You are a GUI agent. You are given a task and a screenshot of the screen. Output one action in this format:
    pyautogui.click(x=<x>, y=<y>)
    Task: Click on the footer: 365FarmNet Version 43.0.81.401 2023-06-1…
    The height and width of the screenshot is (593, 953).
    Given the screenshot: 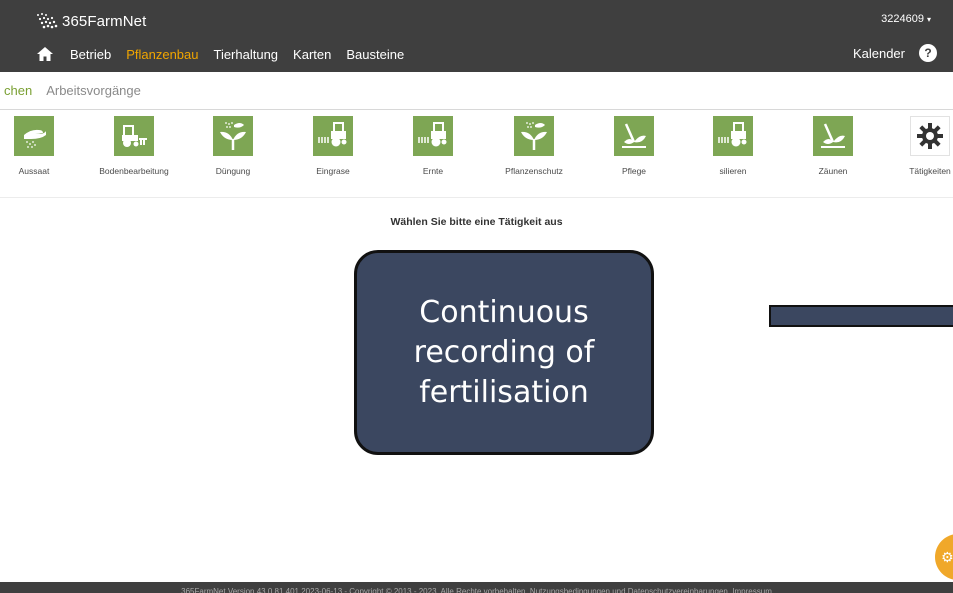 What is the action you would take?
    pyautogui.click(x=476, y=587)
    